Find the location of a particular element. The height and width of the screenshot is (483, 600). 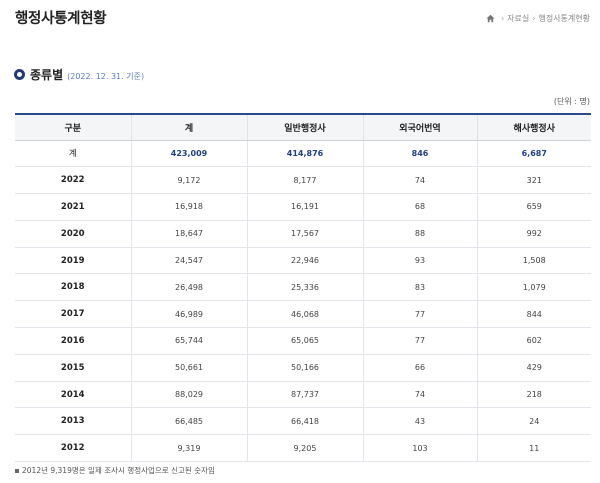

table-row: 2015 50,661 50,166 66 429 is located at coordinates (303, 368).